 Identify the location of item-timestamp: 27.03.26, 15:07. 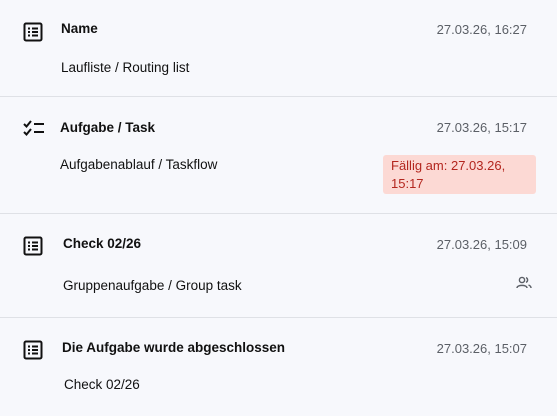
(481, 348).